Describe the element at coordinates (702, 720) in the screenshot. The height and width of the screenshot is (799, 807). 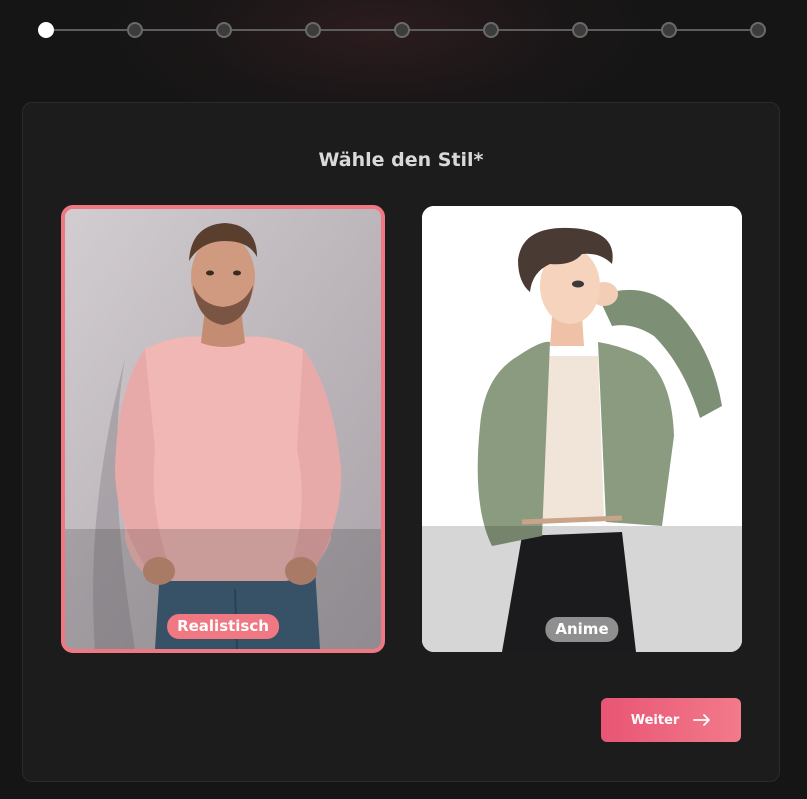
I see `arrow-right-icon` at that location.